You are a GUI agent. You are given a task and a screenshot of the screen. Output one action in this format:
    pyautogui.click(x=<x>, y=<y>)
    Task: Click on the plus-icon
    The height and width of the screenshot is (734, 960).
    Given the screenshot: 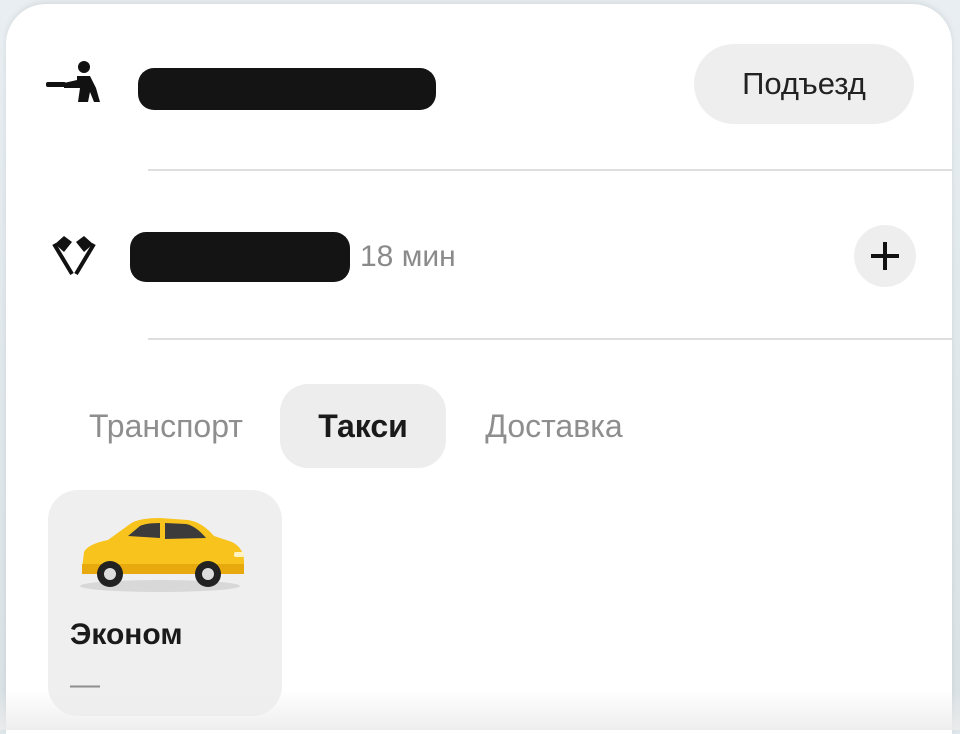 What is the action you would take?
    pyautogui.click(x=885, y=256)
    